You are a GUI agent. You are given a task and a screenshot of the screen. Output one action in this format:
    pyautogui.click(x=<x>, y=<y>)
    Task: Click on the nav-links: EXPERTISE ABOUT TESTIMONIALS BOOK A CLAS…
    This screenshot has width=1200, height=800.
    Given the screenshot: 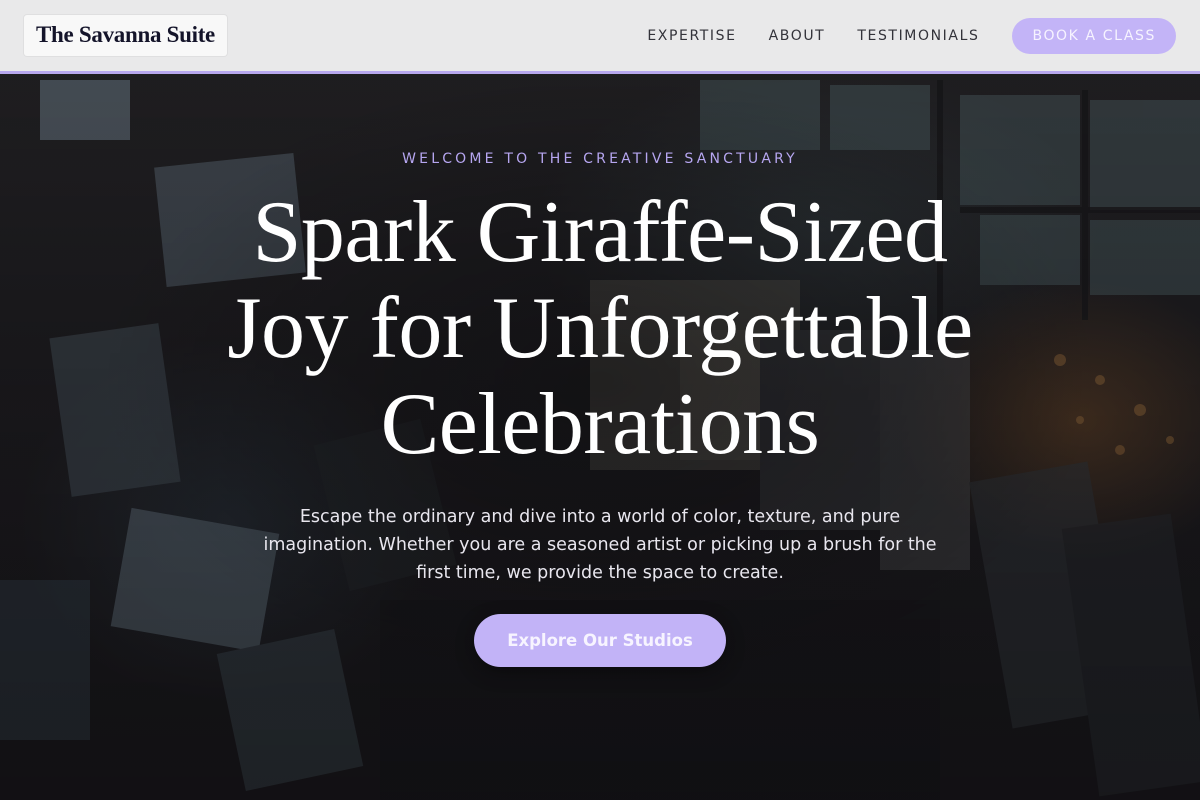 What is the action you would take?
    pyautogui.click(x=911, y=35)
    